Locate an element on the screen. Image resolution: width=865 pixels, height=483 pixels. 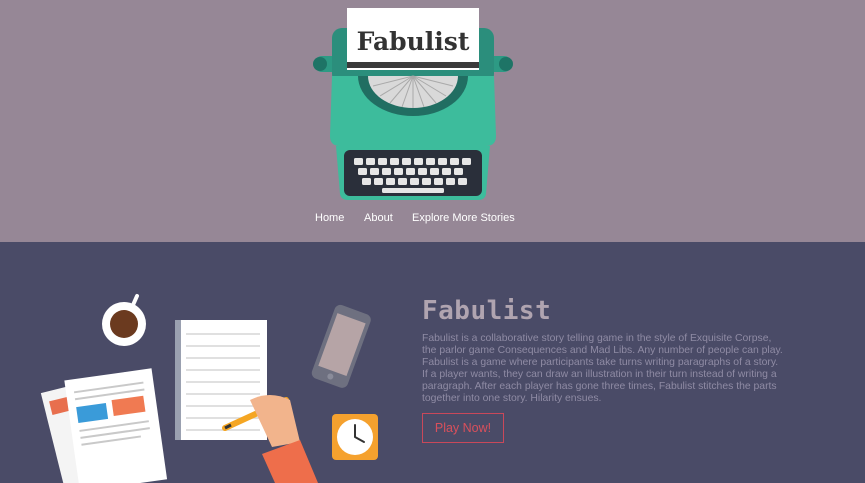
nav-explore-stories-link: Explore More Stories is located at coordinates (463, 218).